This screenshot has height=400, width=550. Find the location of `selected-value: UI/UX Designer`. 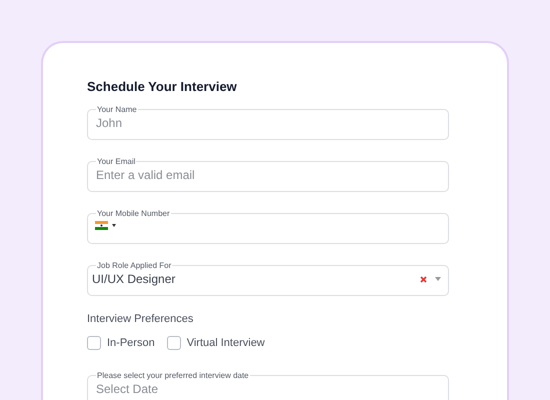

selected-value: UI/UX Designer is located at coordinates (134, 279).